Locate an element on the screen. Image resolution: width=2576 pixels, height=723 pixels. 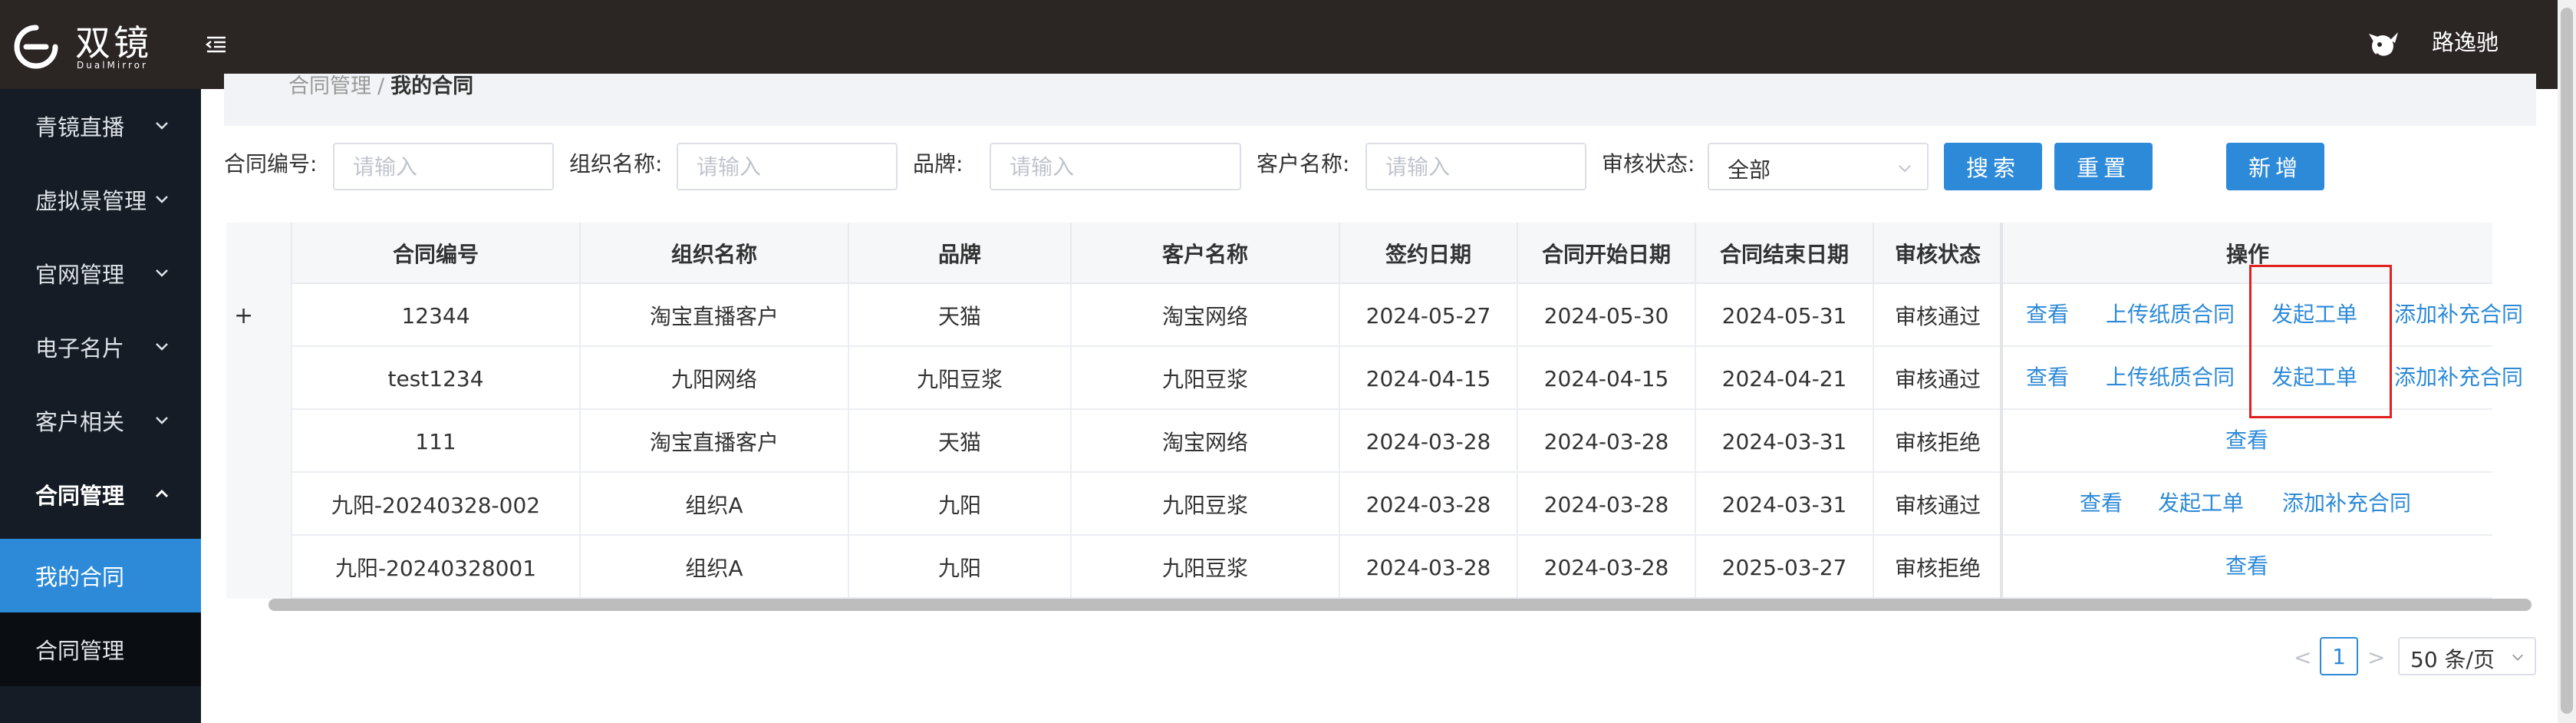
expand-row-icon: + is located at coordinates (243, 315).